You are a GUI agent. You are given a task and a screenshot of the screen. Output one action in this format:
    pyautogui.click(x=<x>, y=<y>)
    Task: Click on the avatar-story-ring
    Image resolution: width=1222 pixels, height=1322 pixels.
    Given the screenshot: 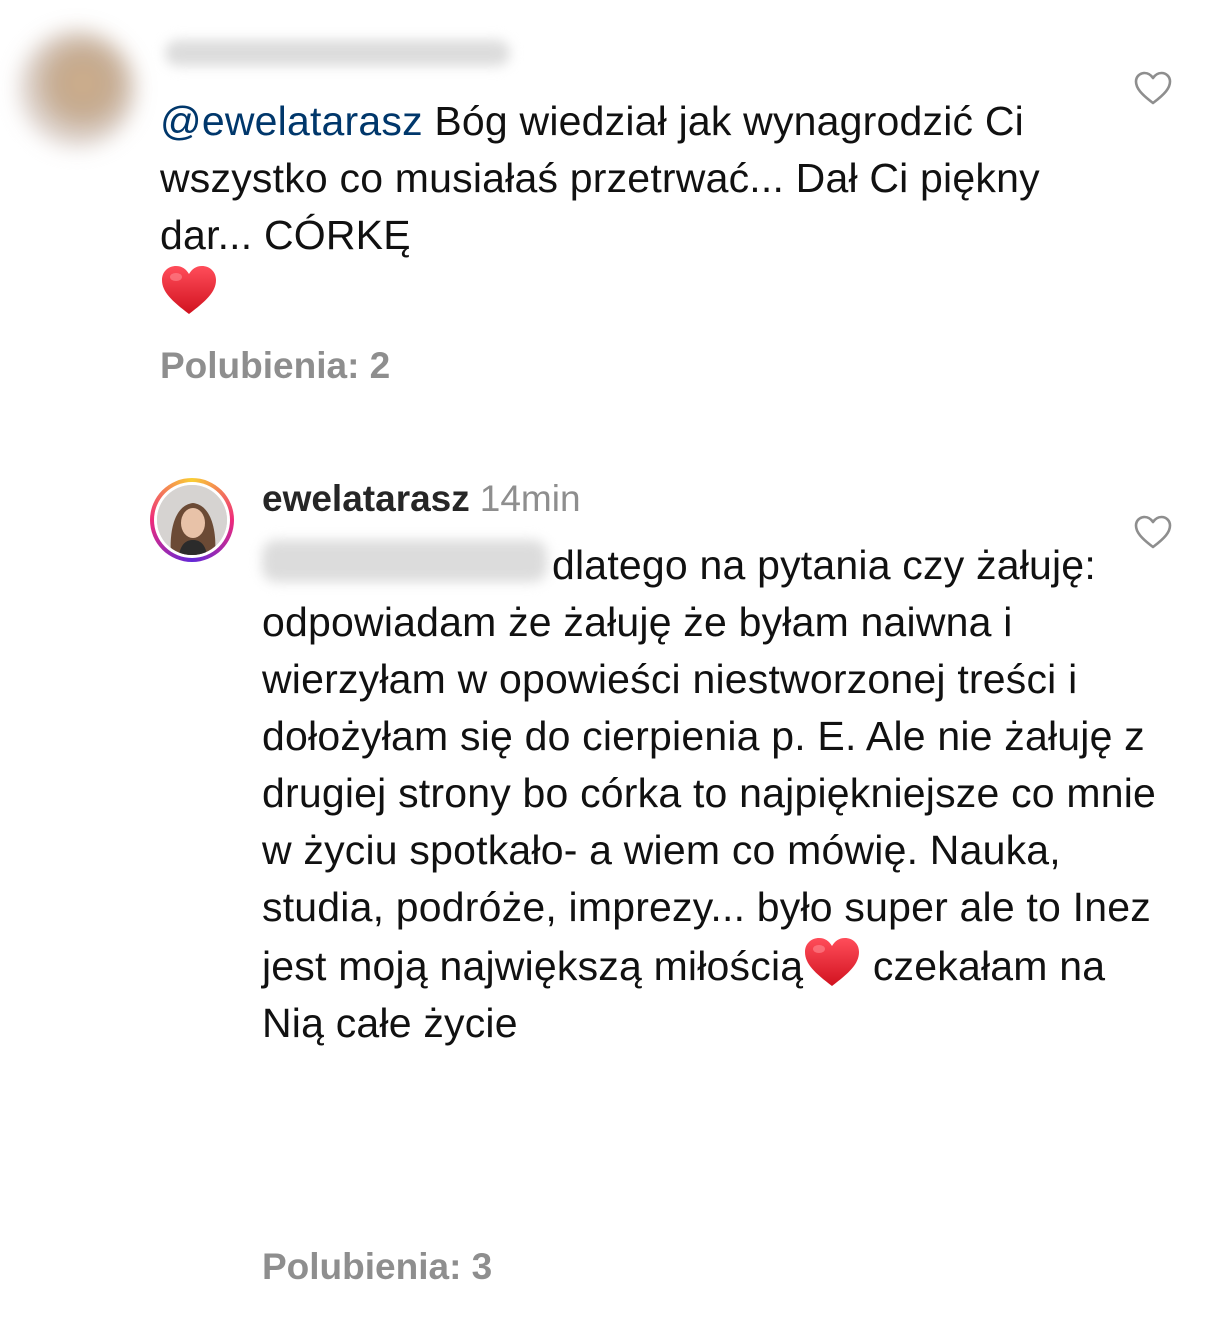 What is the action you would take?
    pyautogui.click(x=192, y=520)
    